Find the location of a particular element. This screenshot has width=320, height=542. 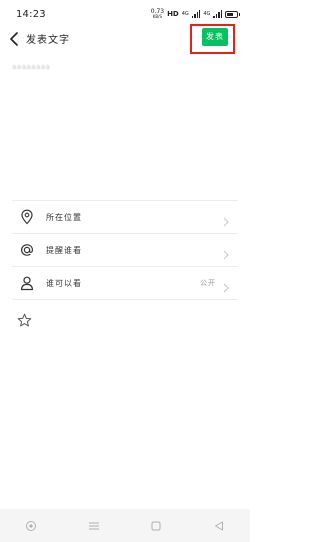

post-options: 所在位置 提醒谁看 谁可以看 公开 is located at coordinates (125, 250).